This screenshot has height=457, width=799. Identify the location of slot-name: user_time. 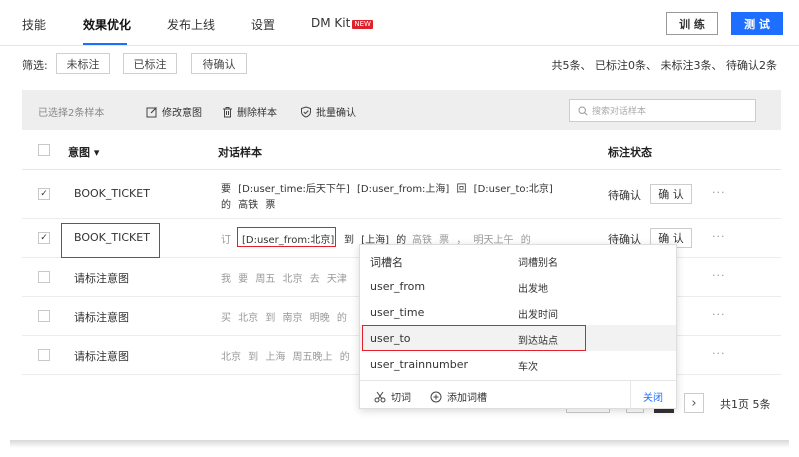
(397, 312).